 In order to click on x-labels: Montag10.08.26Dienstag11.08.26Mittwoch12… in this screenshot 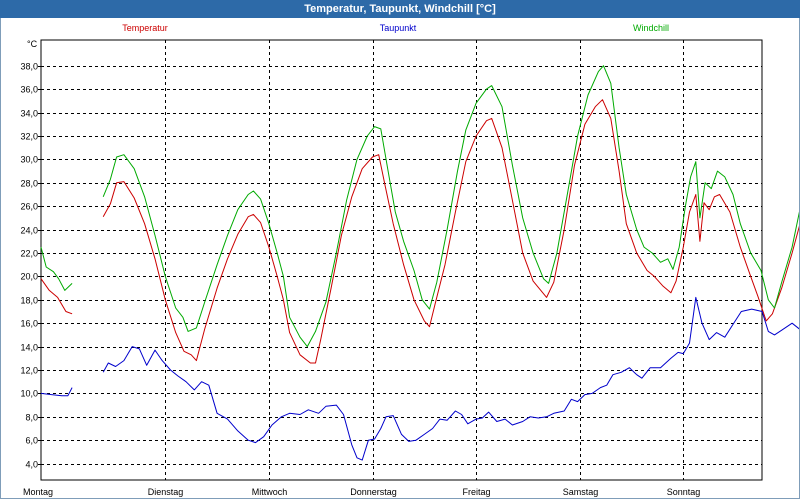, I will do `click(362, 492)`.